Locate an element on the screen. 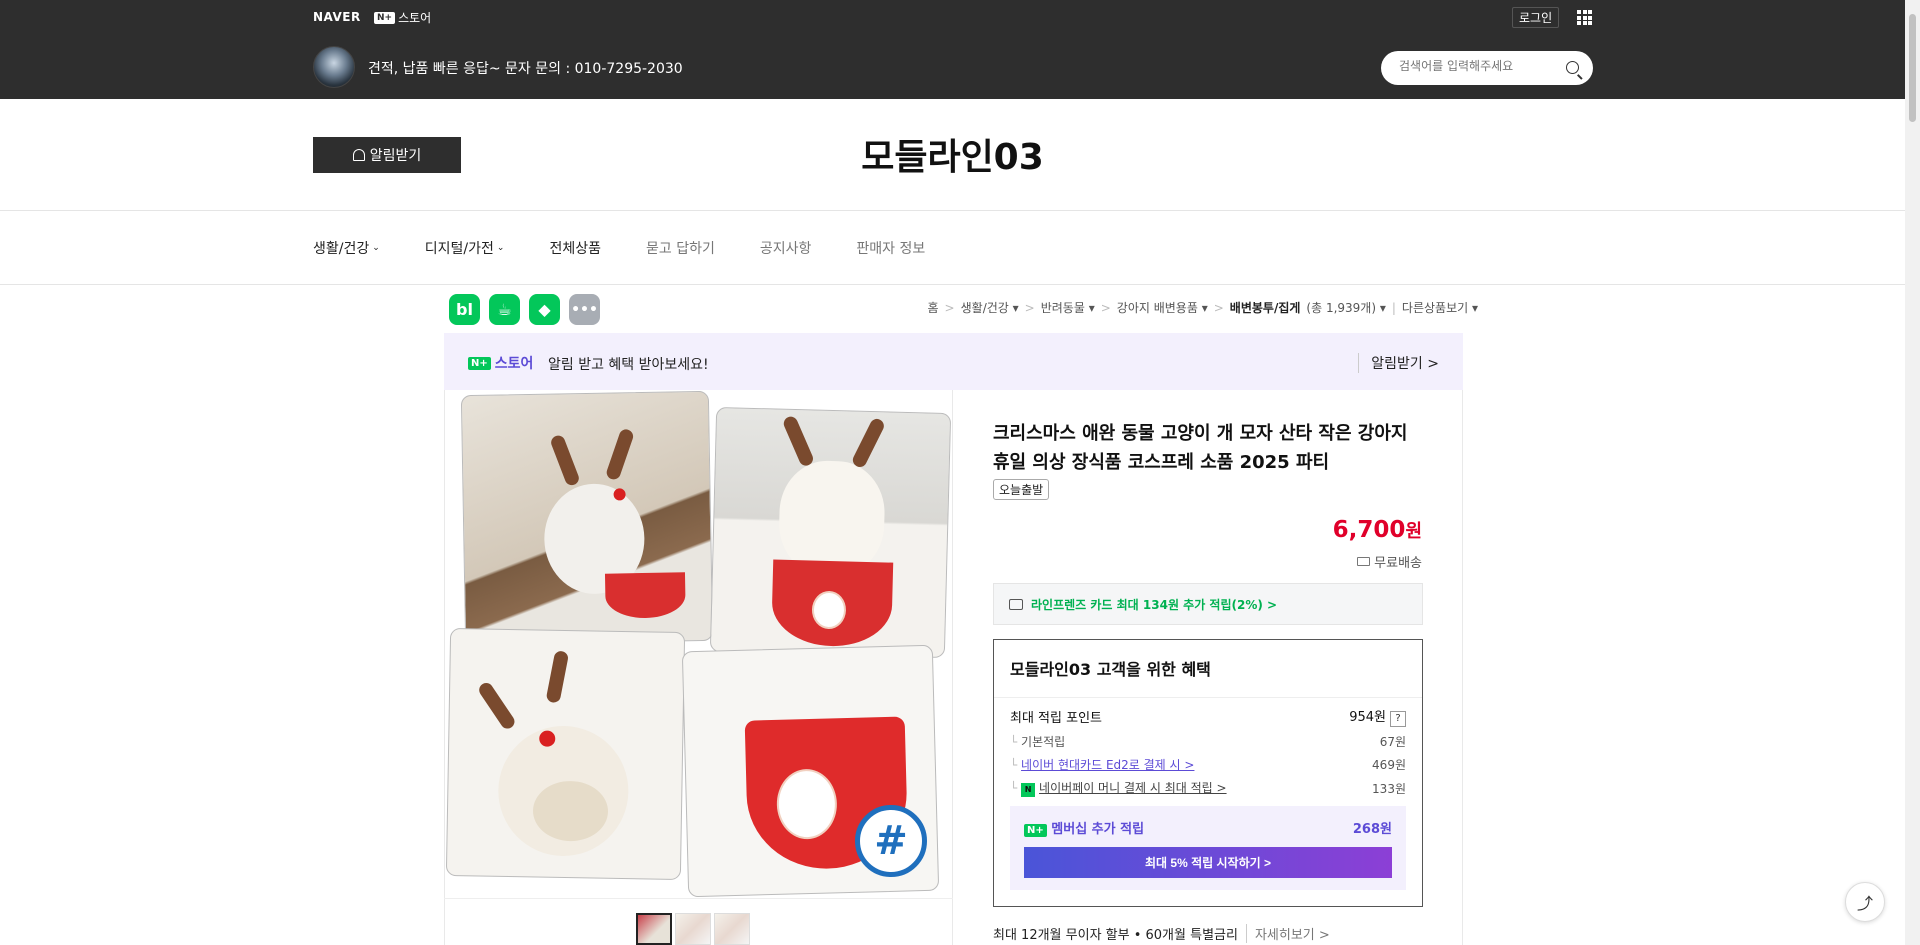 This screenshot has height=945, width=1920. search-box is located at coordinates (1487, 68).